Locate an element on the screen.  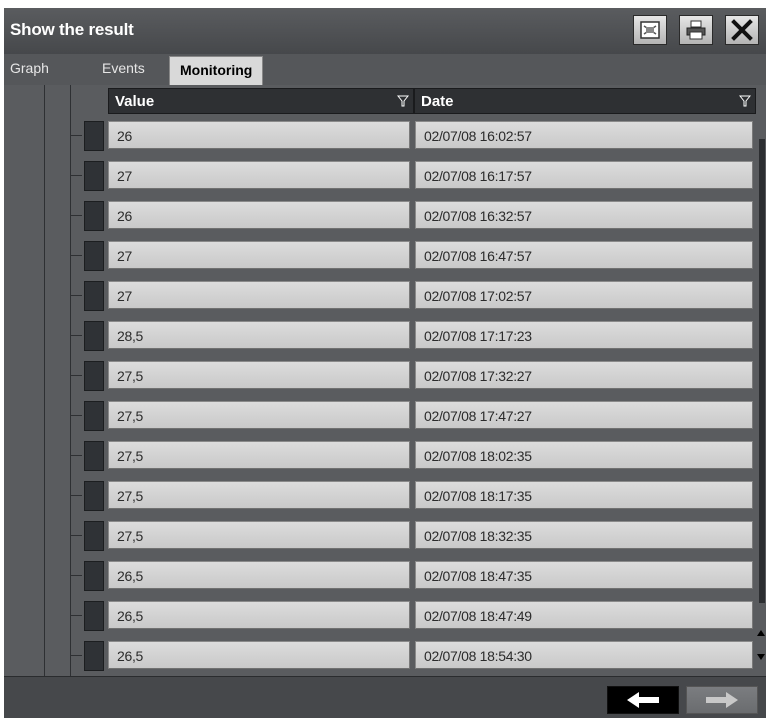
column-header-value: Value is located at coordinates (261, 101).